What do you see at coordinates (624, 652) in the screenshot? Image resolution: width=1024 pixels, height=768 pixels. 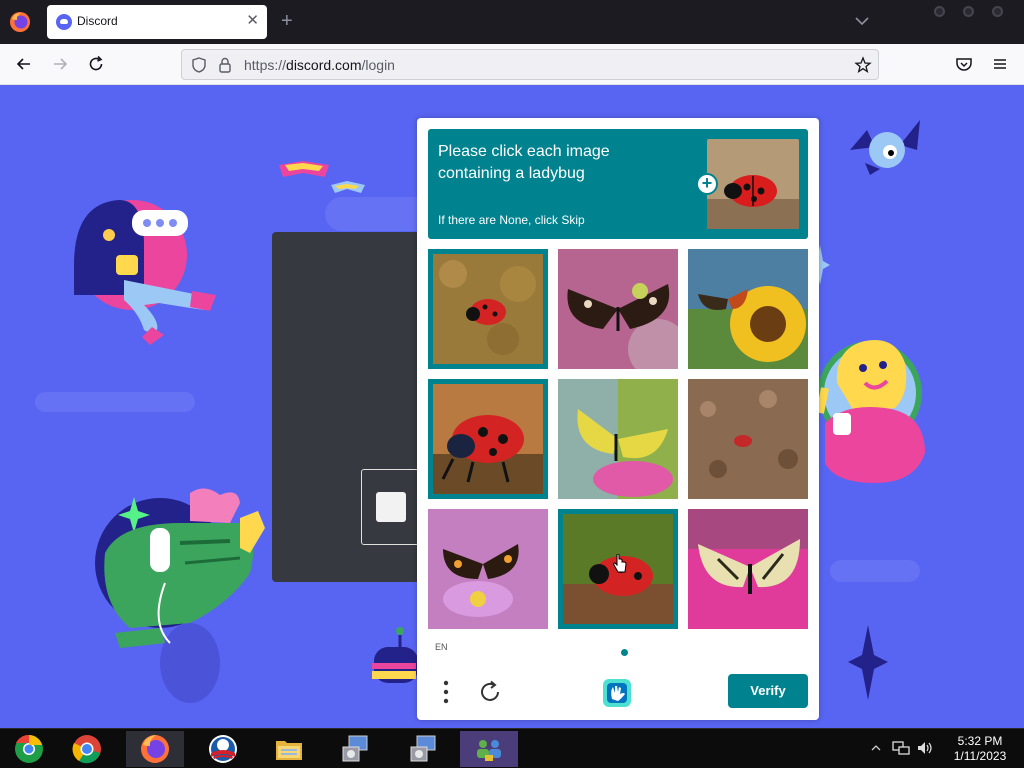 I see `pagination-dot` at bounding box center [624, 652].